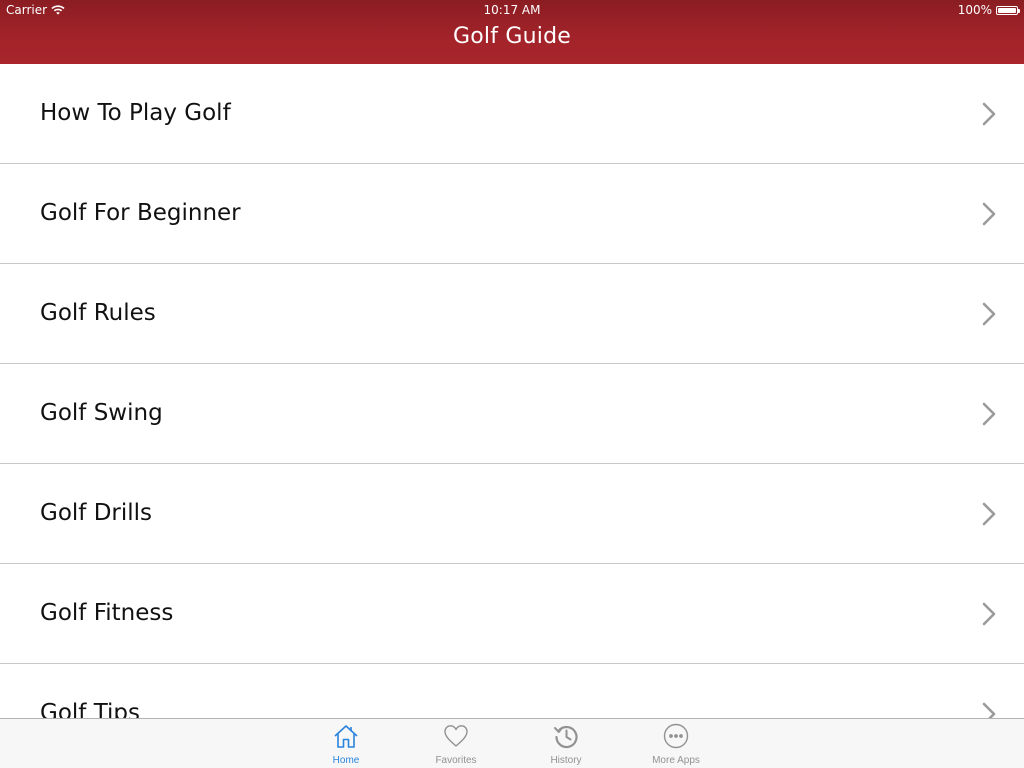 The height and width of the screenshot is (768, 1024). What do you see at coordinates (140, 213) in the screenshot?
I see `list-item-label: Golf For Beginner` at bounding box center [140, 213].